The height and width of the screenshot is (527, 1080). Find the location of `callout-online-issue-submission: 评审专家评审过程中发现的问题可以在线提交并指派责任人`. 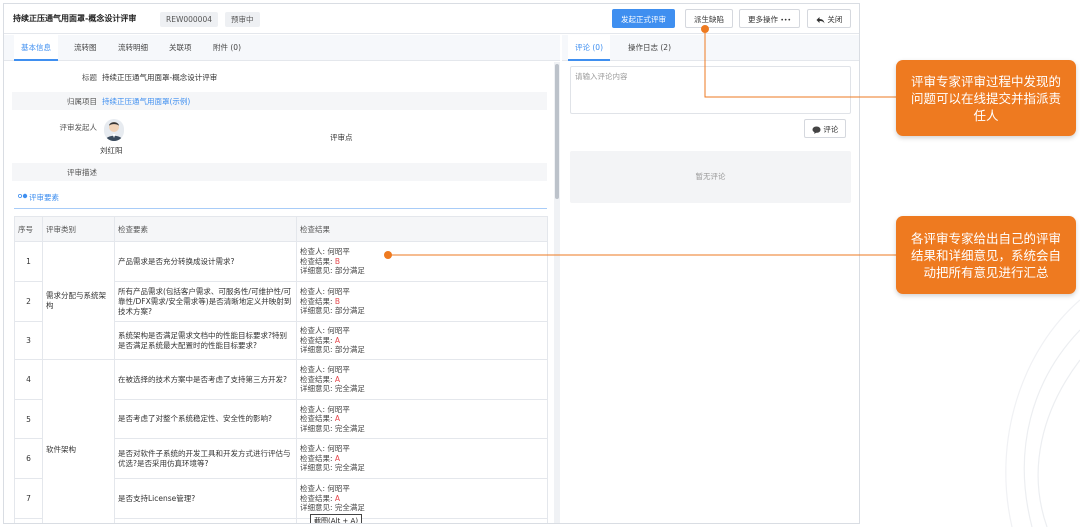

callout-online-issue-submission: 评审专家评审过程中发现的问题可以在线提交并指派责任人 is located at coordinates (986, 98).